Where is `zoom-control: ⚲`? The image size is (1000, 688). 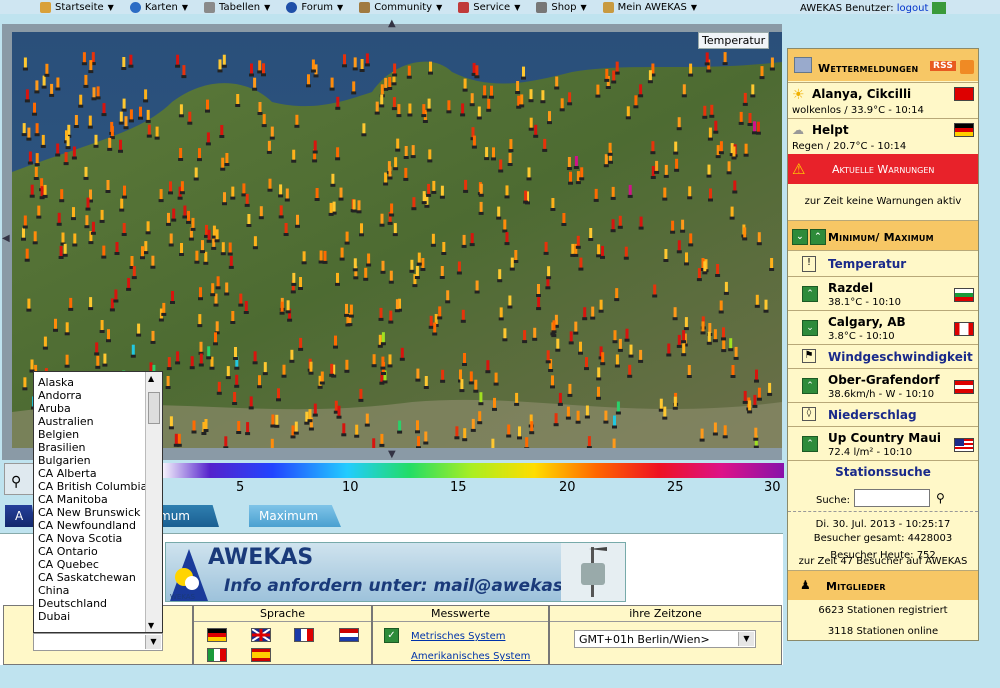
zoom-control: ⚲ is located at coordinates (19, 479).